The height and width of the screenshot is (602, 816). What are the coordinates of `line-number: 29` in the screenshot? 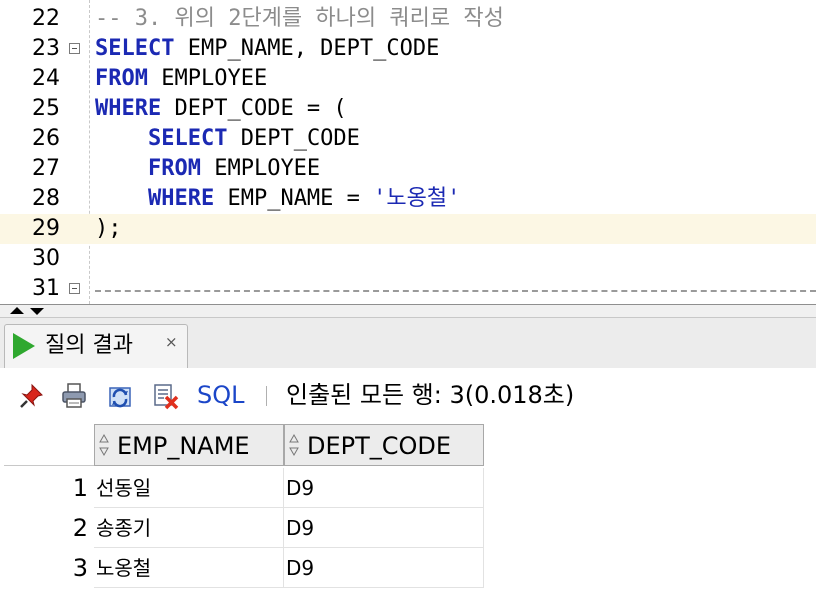 It's located at (46, 228).